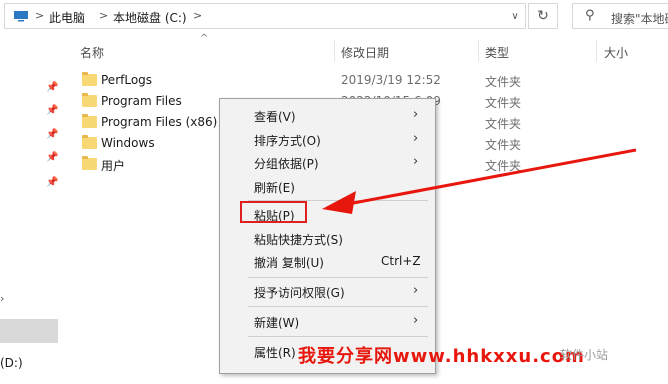  What do you see at coordinates (159, 122) in the screenshot?
I see `file-name: Program Files (x86)` at bounding box center [159, 122].